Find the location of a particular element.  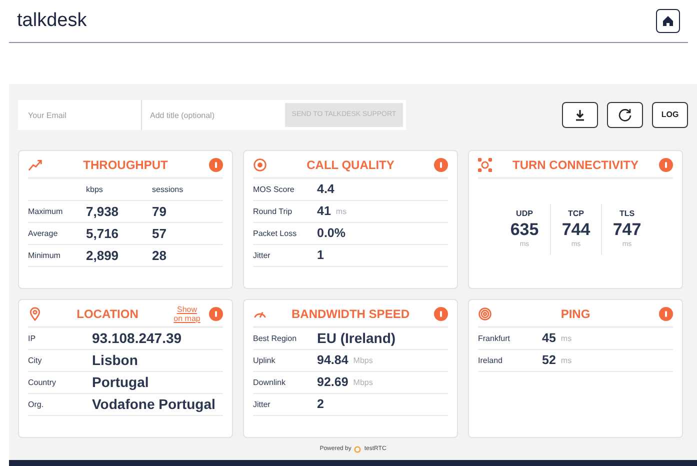

location-pin-icon is located at coordinates (35, 314).